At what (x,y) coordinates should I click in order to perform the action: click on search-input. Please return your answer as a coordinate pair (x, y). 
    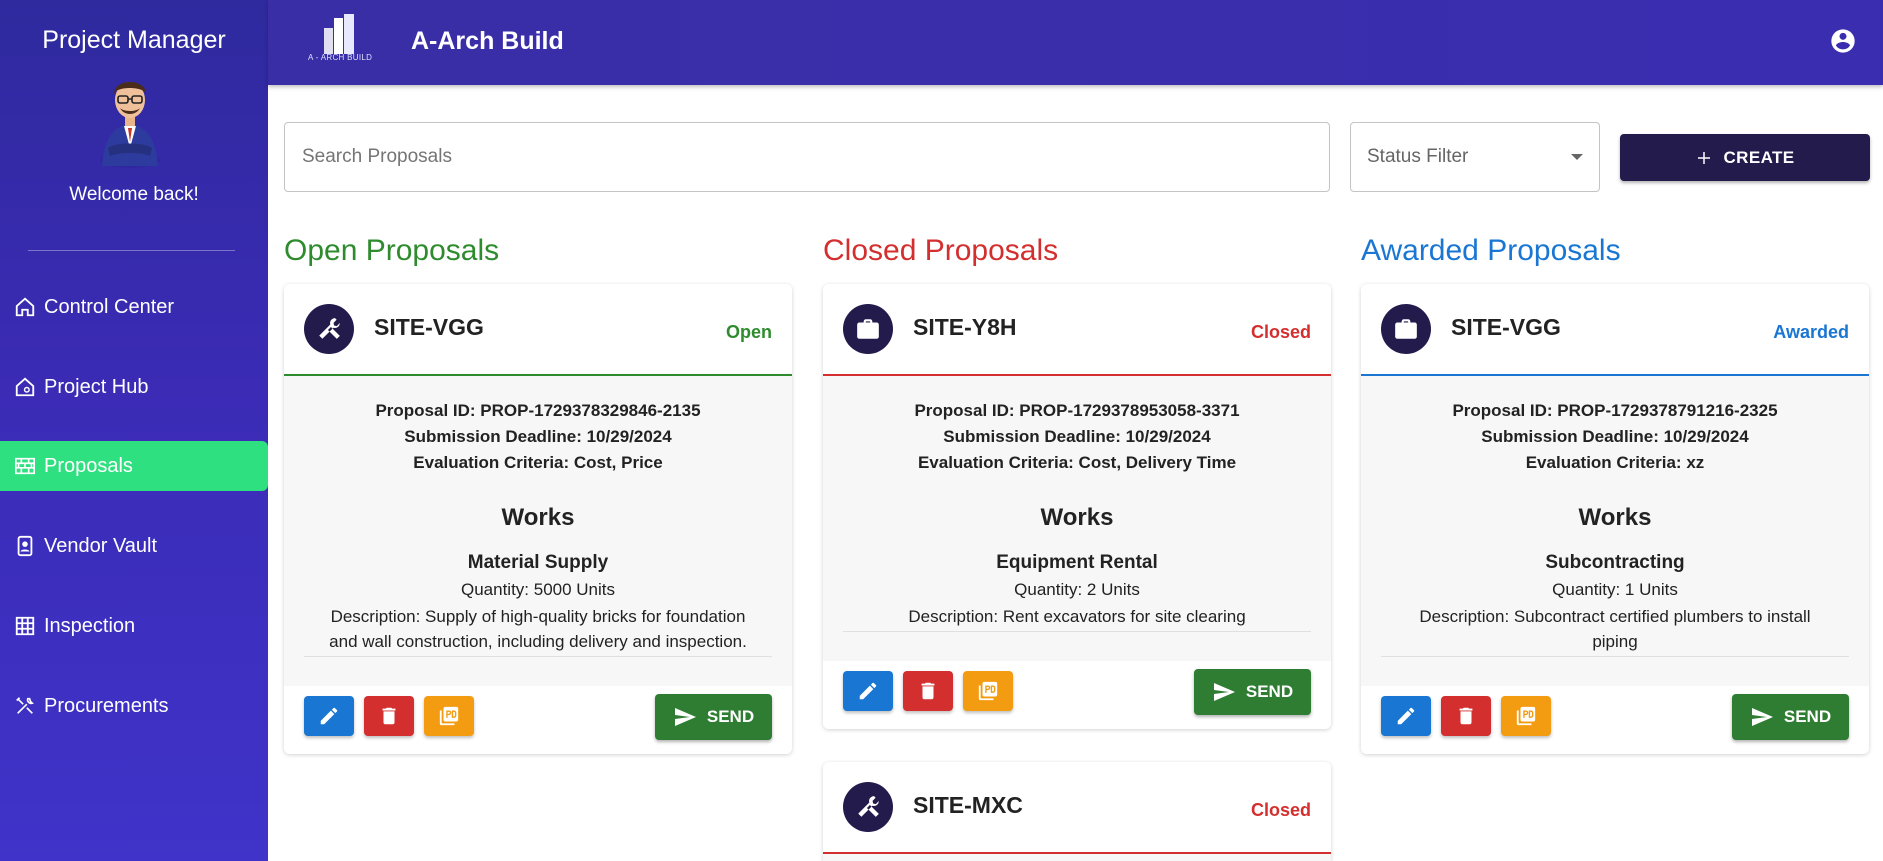
    Looking at the image, I should click on (807, 157).